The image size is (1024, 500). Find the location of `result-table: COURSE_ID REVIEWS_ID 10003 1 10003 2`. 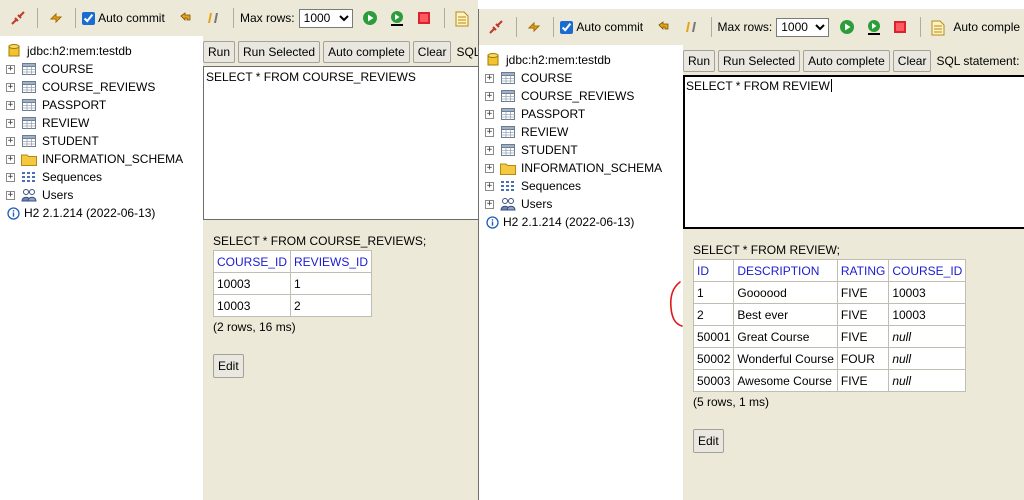

result-table: COURSE_ID REVIEWS_ID 10003 1 10003 2 is located at coordinates (292, 283).